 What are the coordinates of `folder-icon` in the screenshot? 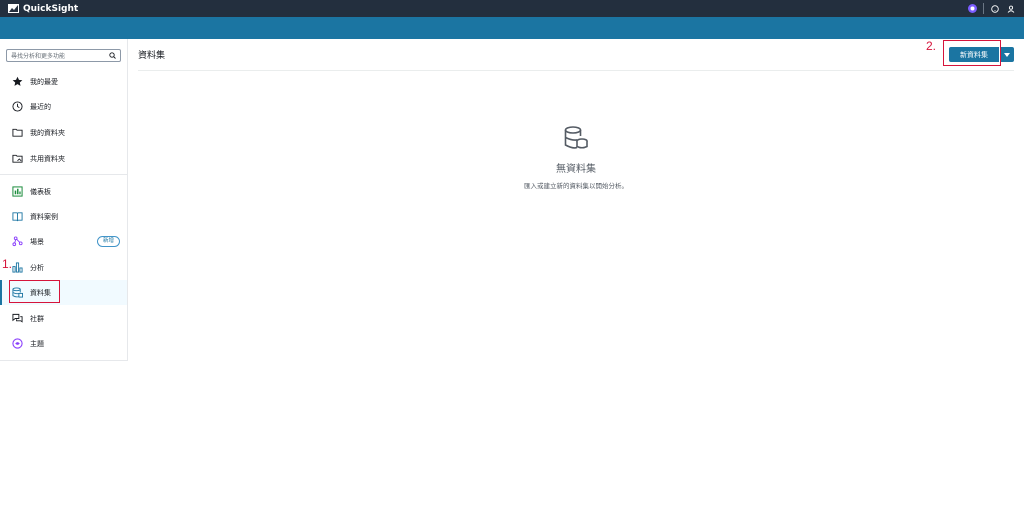 It's located at (17, 132).